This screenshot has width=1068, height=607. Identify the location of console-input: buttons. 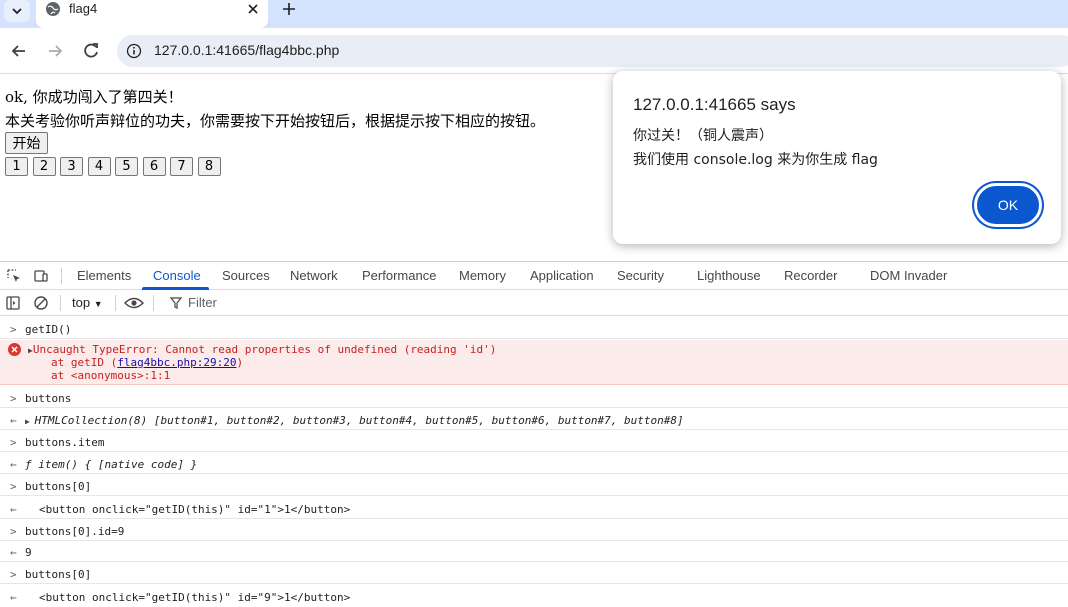
(48, 398).